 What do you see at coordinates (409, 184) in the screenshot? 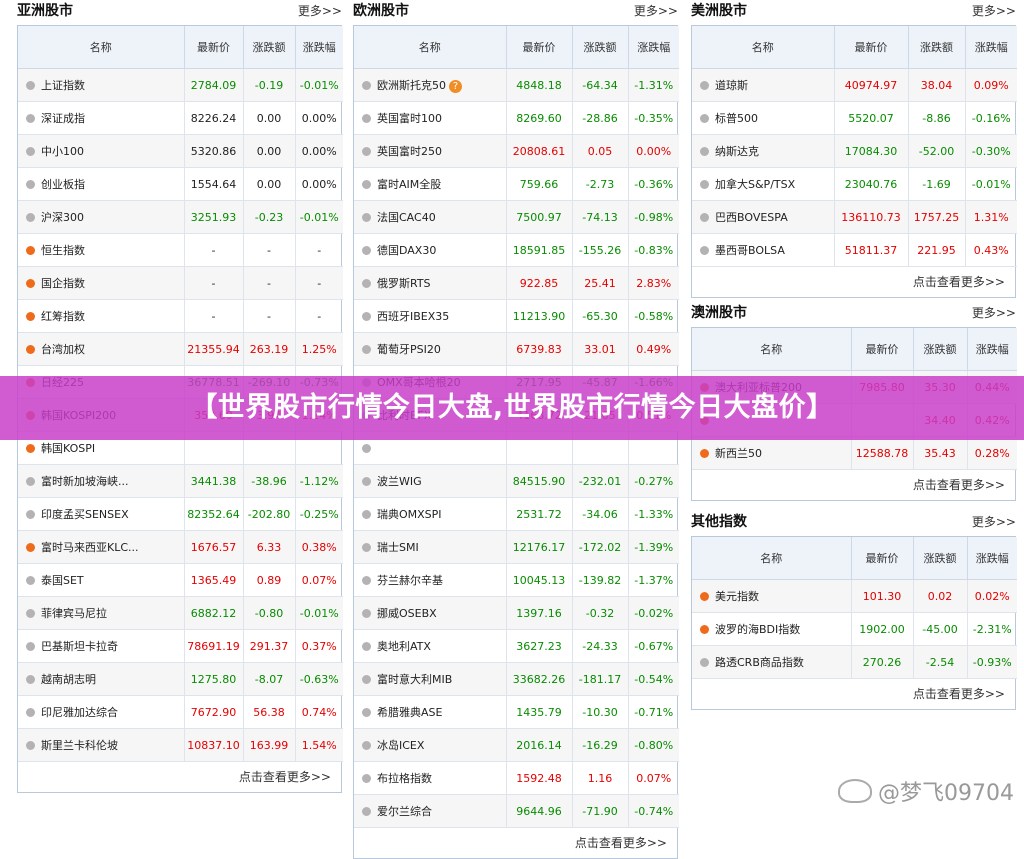
I see `index-name-link: 富时AIM全股` at bounding box center [409, 184].